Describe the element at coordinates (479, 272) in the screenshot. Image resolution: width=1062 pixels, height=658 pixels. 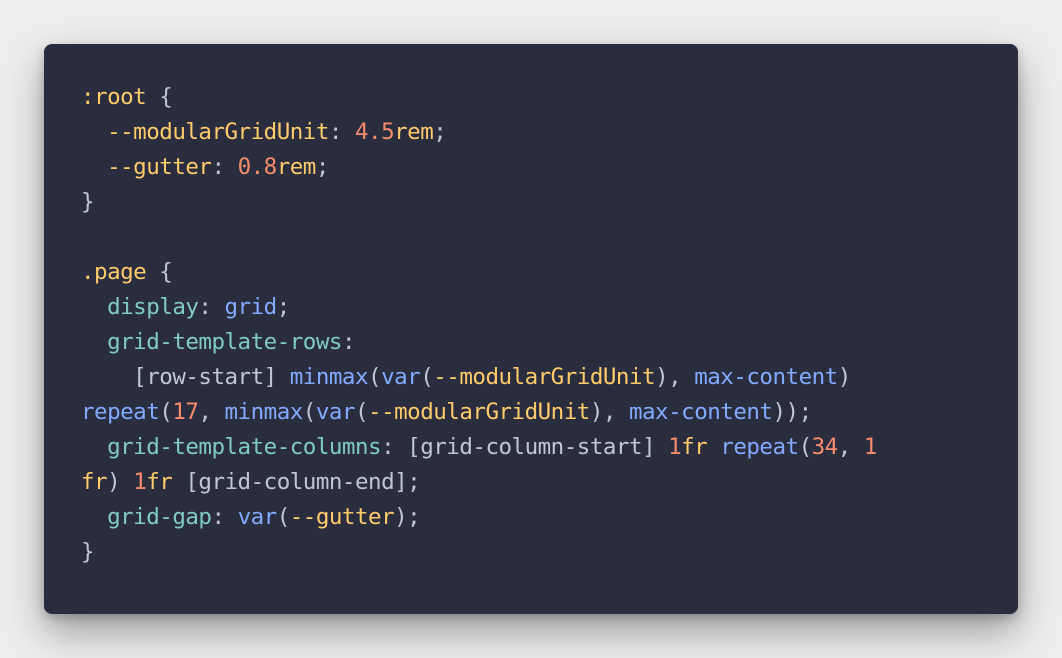
I see `code-line: .page {` at that location.